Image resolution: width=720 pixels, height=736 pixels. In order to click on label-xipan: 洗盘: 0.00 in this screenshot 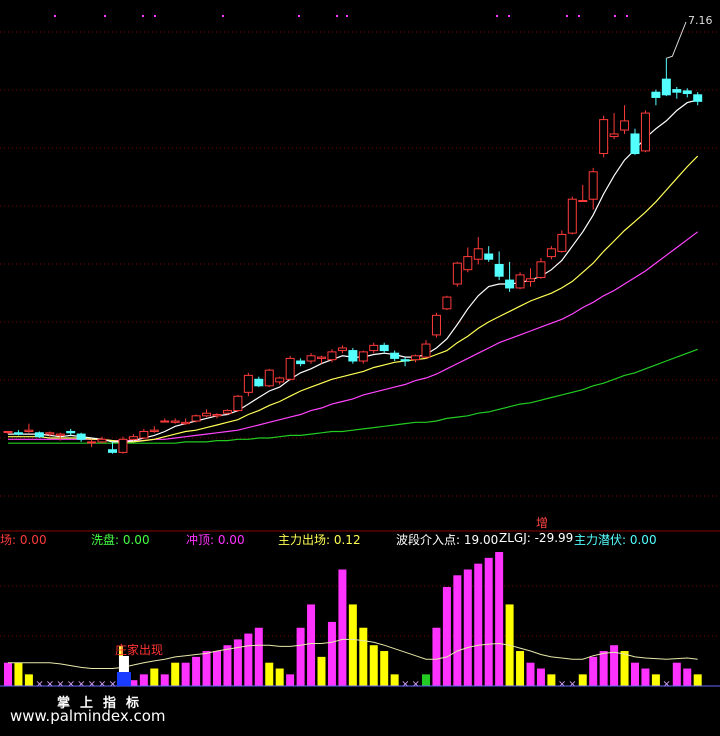, I will do `click(120, 540)`.